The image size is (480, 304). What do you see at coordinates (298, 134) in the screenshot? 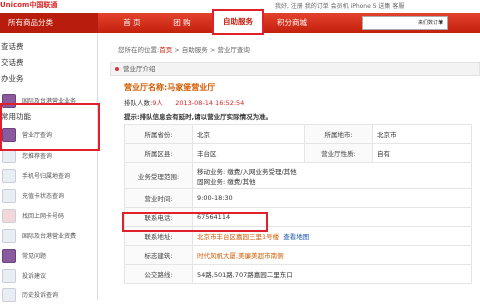
I see `table-row: 所属省份: 北京 所属地市: 北京市` at bounding box center [298, 134].